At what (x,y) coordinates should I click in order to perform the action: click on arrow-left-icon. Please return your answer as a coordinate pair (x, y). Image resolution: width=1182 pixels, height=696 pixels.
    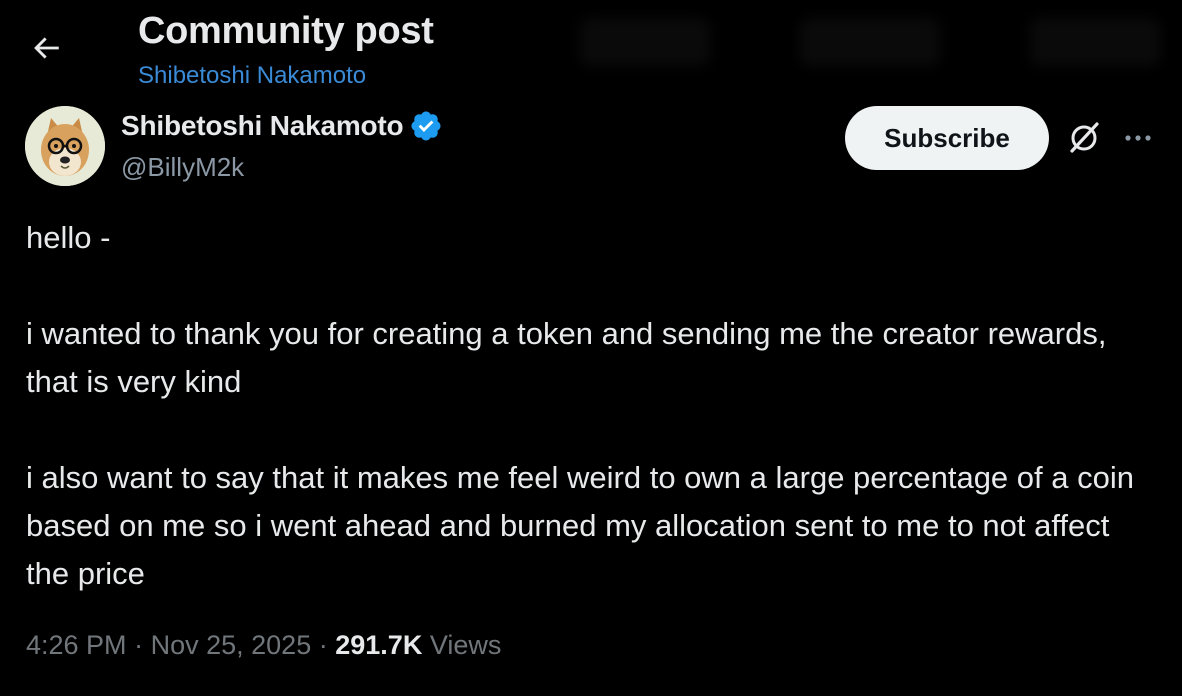
    Looking at the image, I should click on (46, 48).